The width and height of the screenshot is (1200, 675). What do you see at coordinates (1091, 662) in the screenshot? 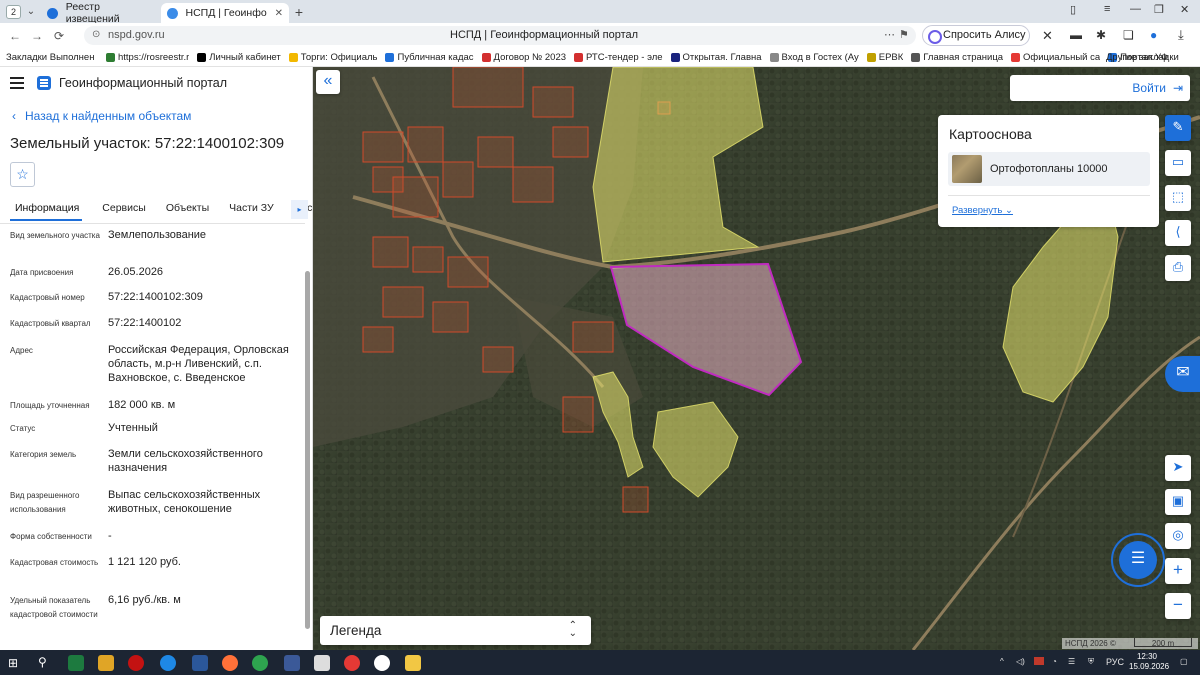
I see `shield-icon: ⛨` at bounding box center [1091, 662].